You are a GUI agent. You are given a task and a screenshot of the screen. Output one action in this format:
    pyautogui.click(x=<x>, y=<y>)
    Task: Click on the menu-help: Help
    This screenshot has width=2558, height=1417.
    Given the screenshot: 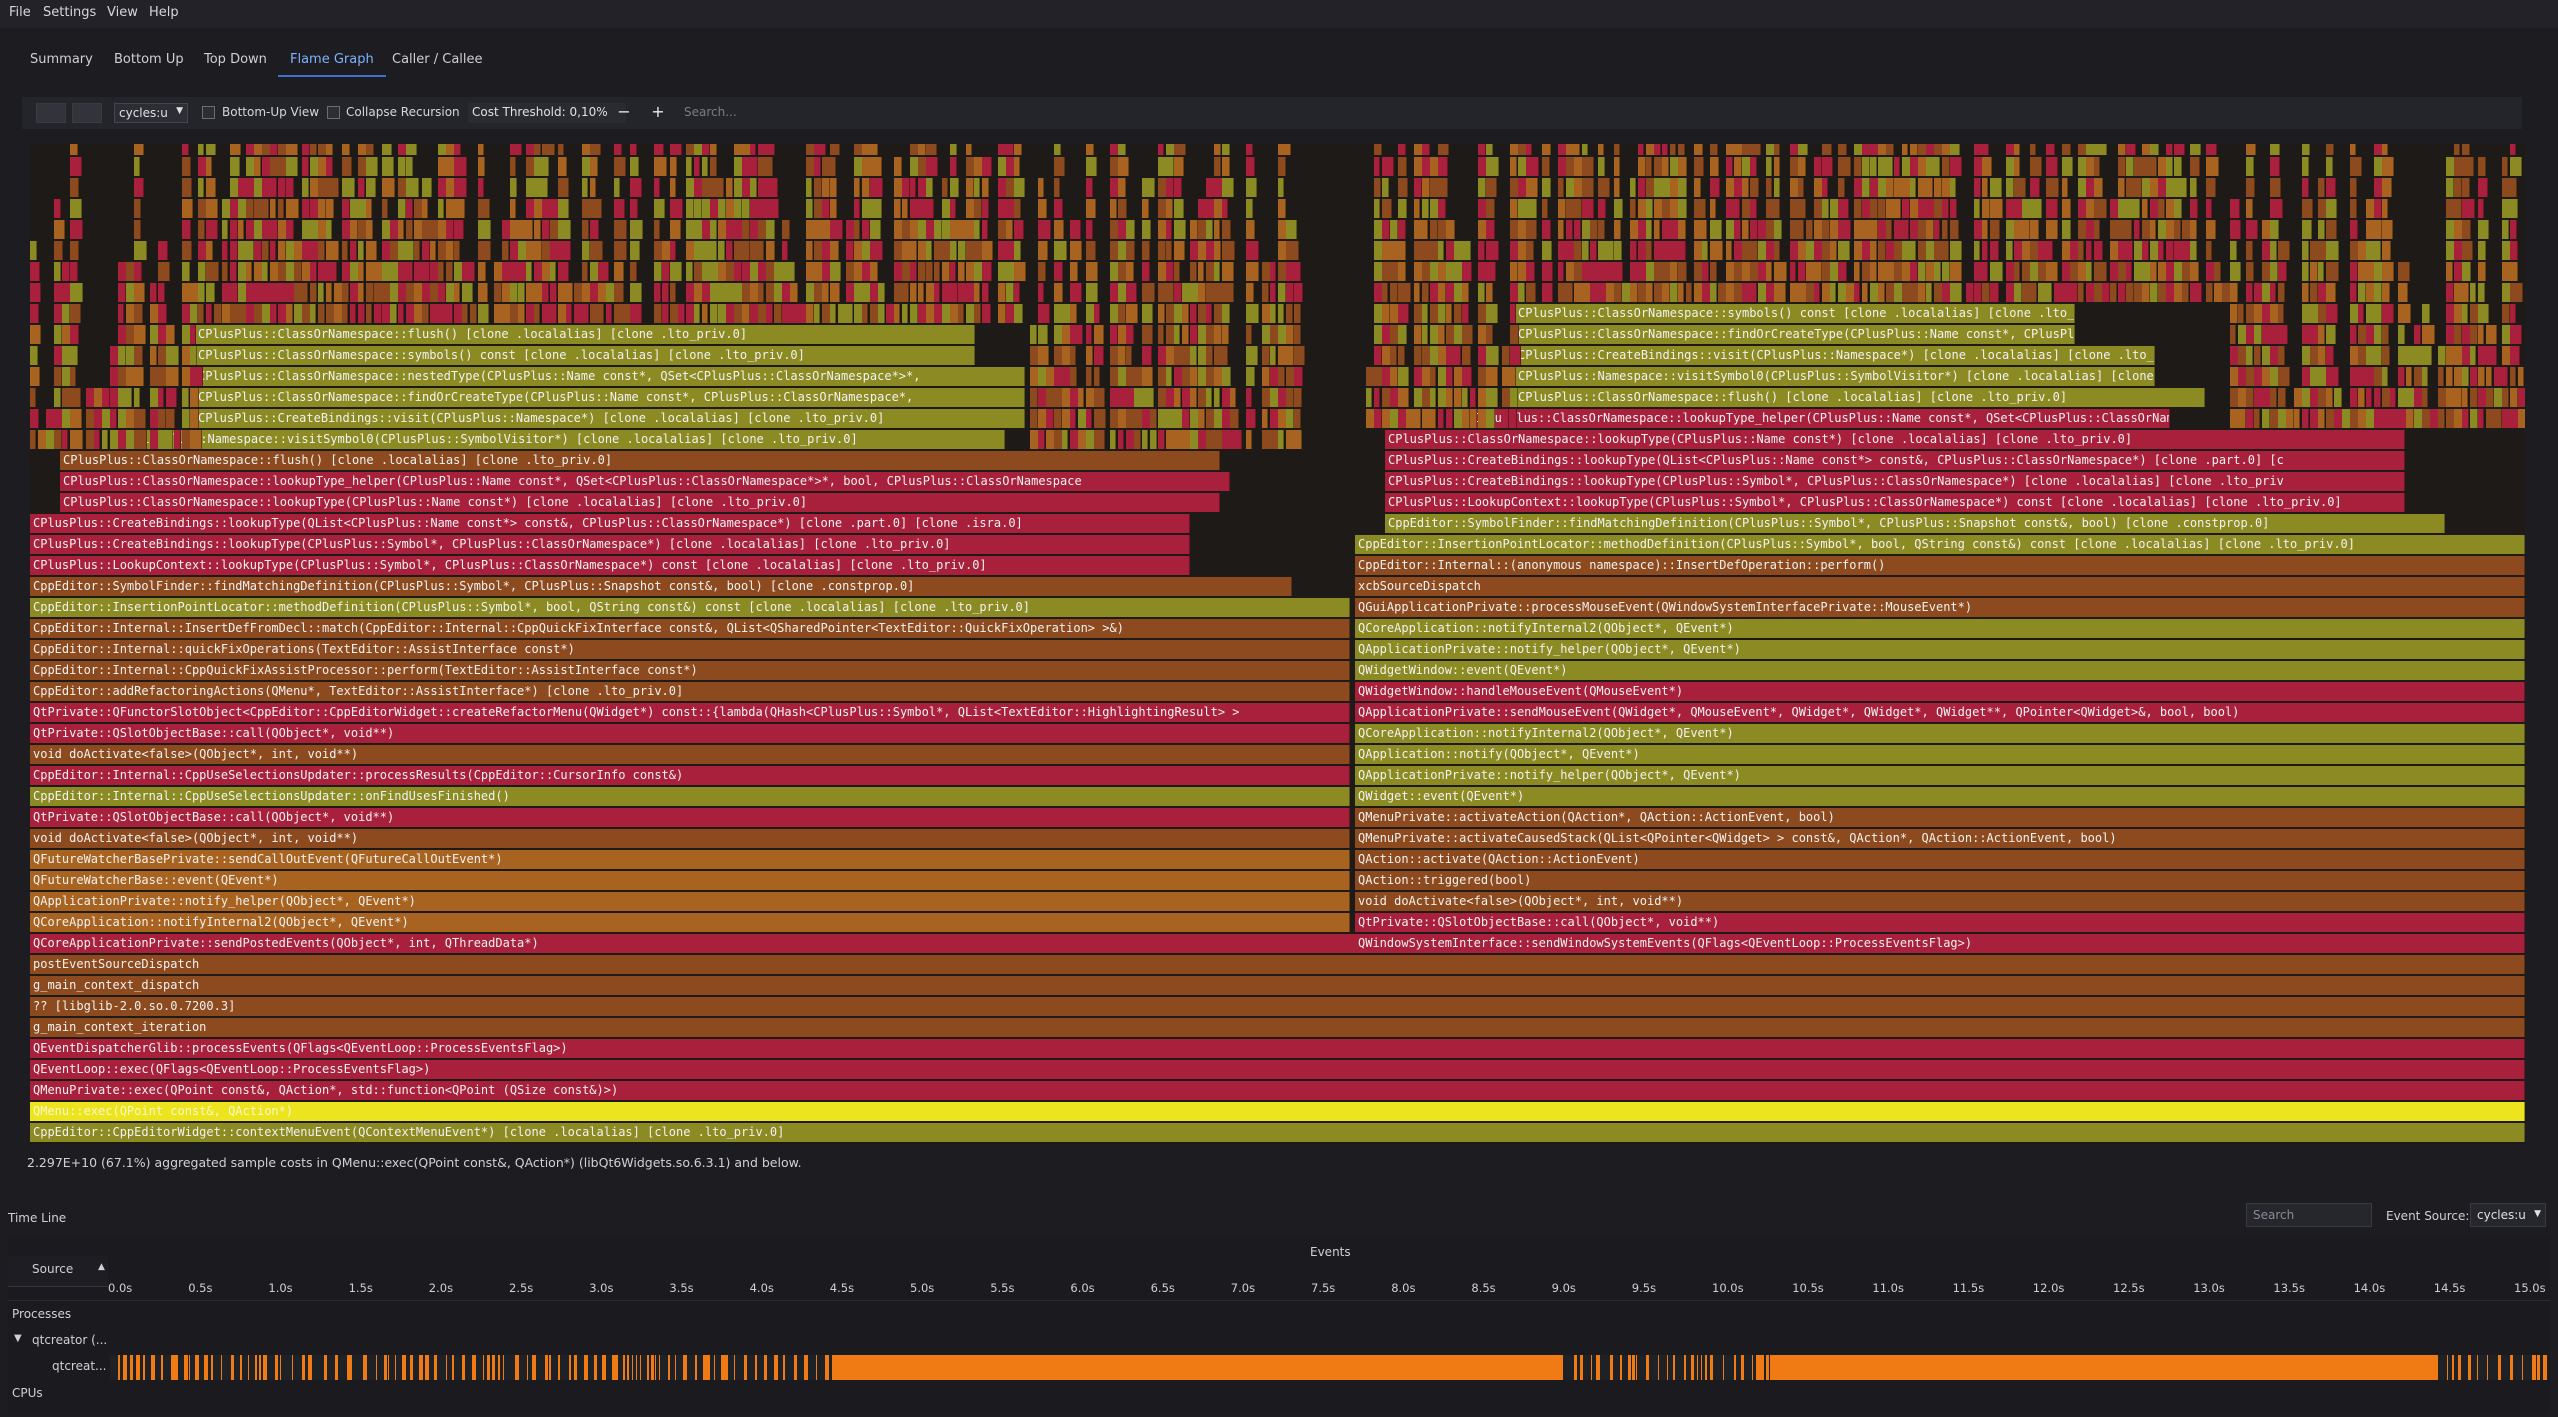 What is the action you would take?
    pyautogui.click(x=164, y=12)
    